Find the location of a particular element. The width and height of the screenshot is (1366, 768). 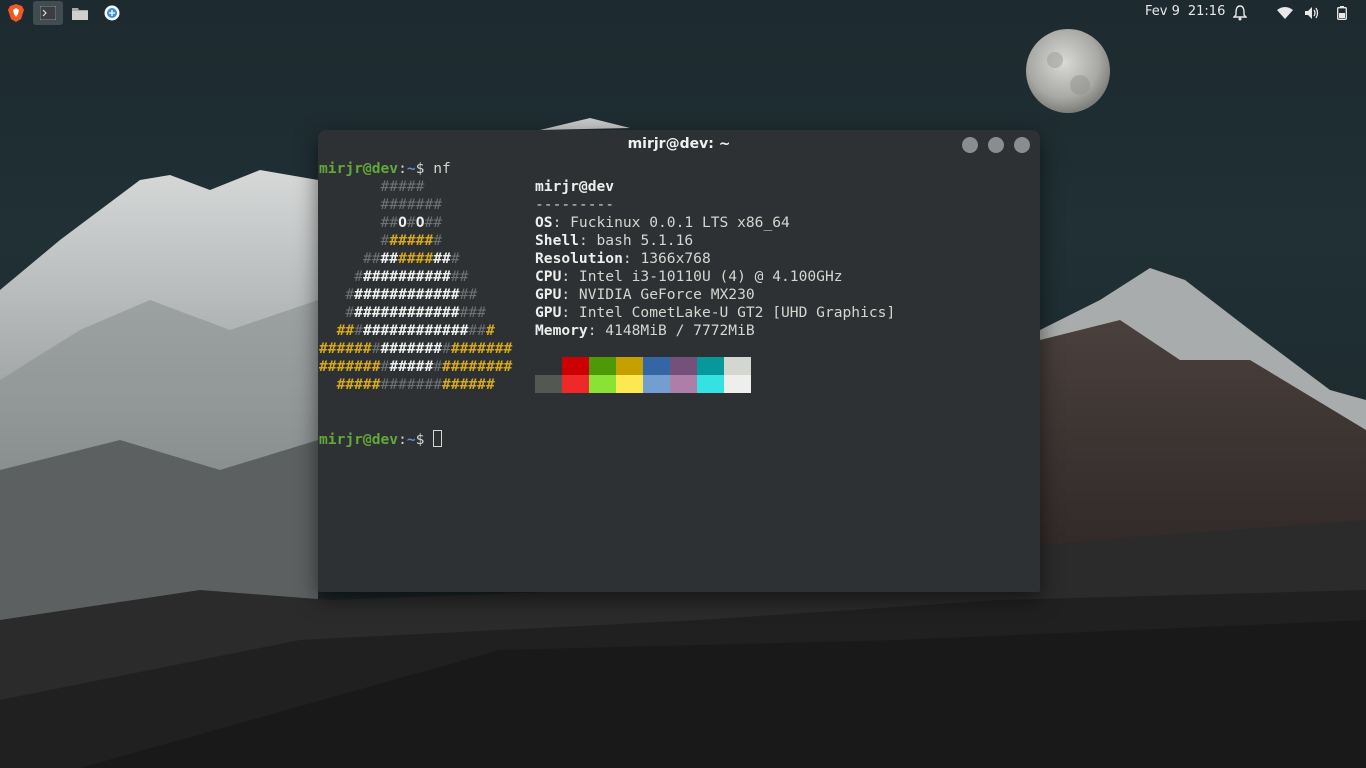

volume-icon is located at coordinates (1312, 13).